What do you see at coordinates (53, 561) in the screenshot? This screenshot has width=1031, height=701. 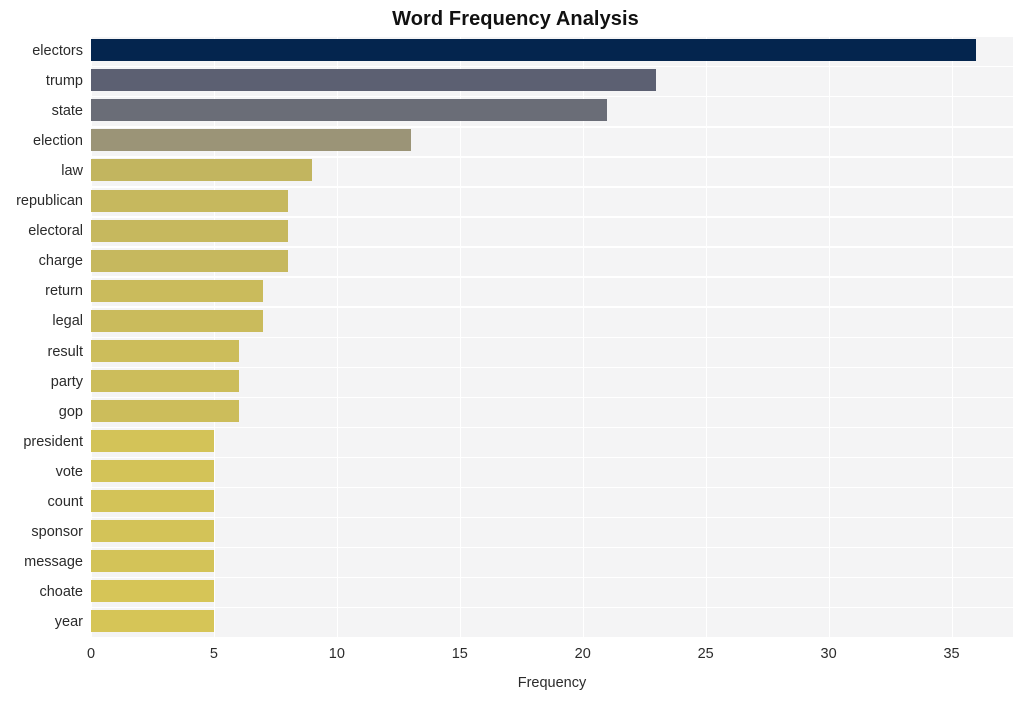 I see `y-tick-label: message` at bounding box center [53, 561].